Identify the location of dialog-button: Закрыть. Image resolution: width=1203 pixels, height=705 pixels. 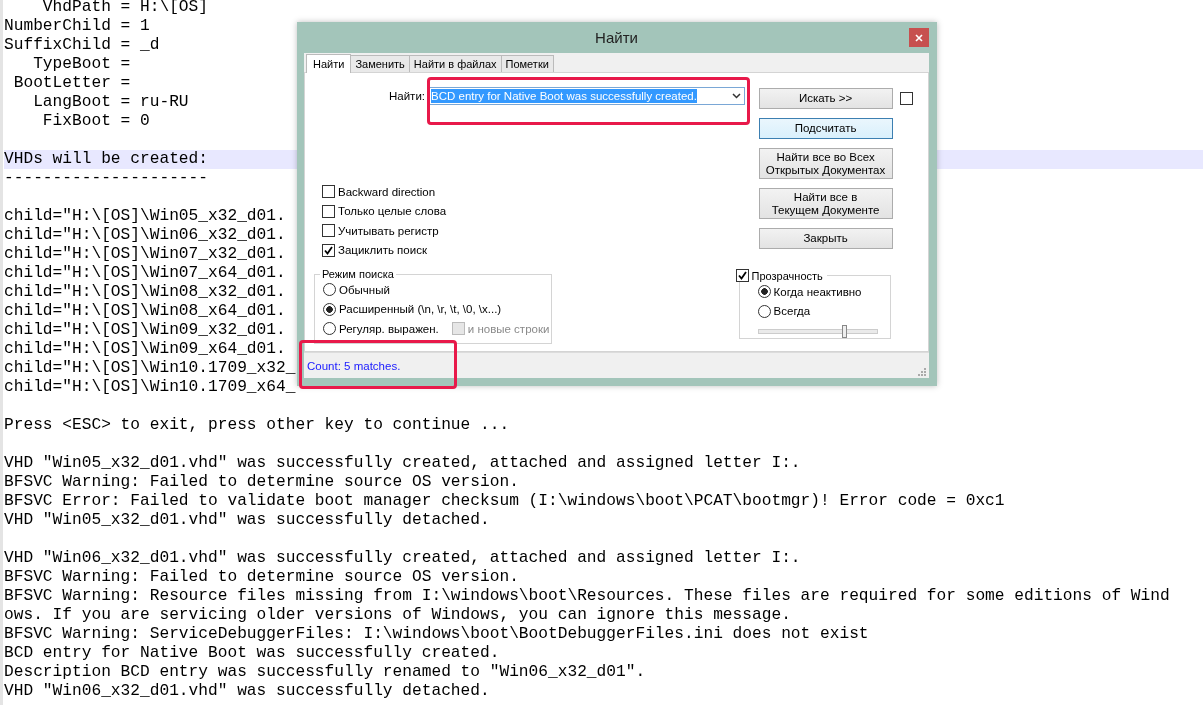
(825, 238).